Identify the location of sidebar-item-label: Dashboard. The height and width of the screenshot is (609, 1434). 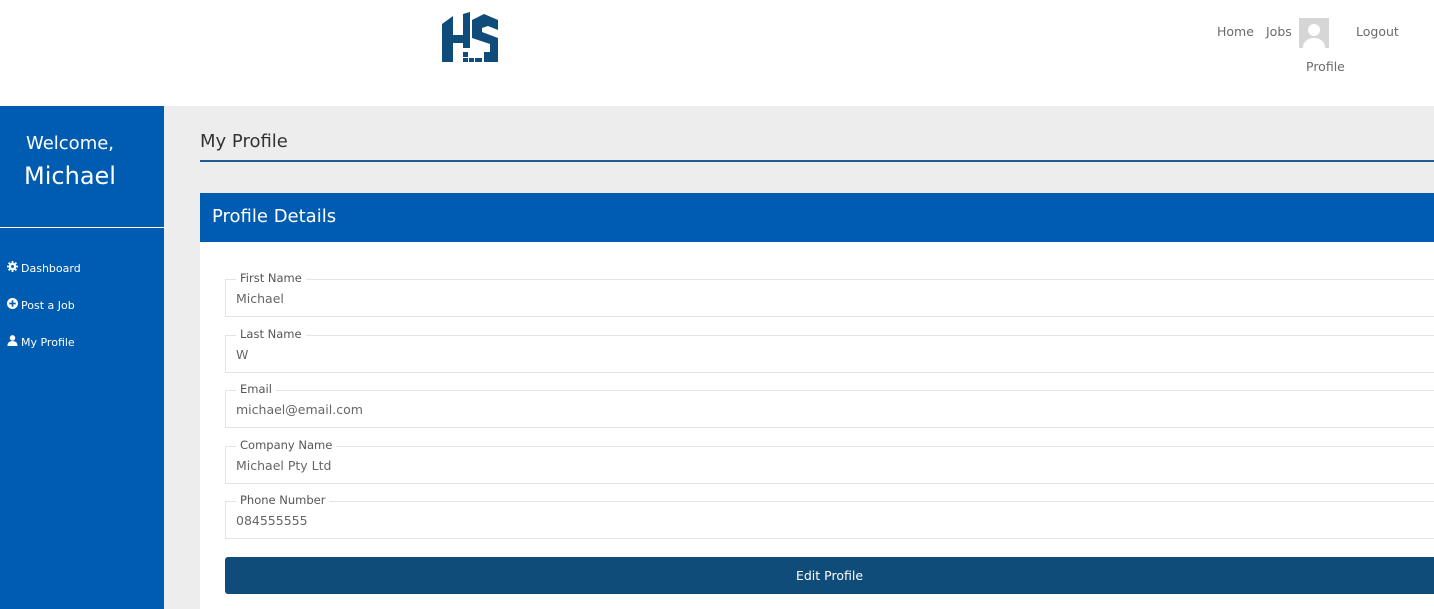
(51, 268).